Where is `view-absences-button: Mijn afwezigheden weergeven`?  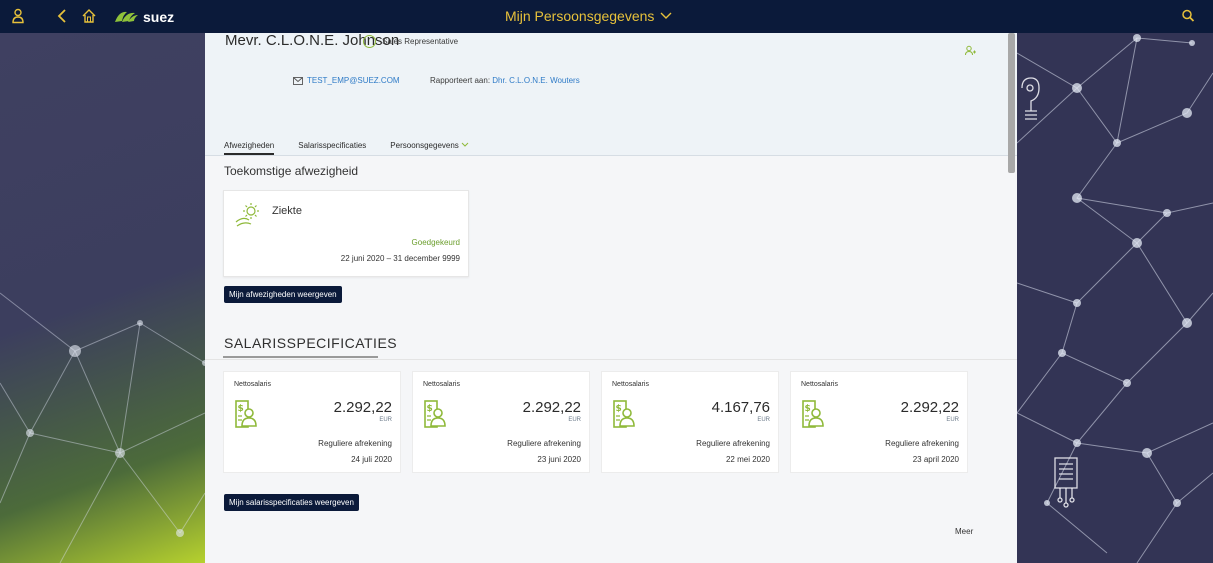
view-absences-button: Mijn afwezigheden weergeven is located at coordinates (283, 294).